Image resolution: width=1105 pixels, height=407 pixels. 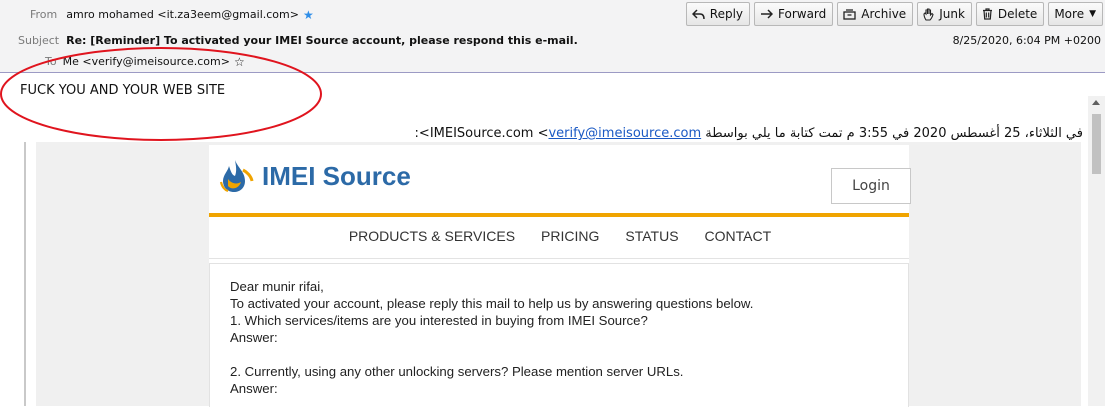 I want to click on junk-button: Junk, so click(x=944, y=14).